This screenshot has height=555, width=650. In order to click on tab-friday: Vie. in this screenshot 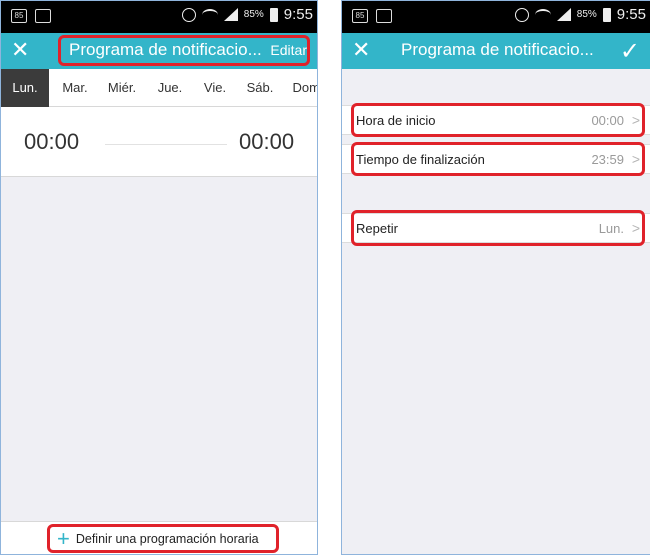, I will do `click(215, 88)`.